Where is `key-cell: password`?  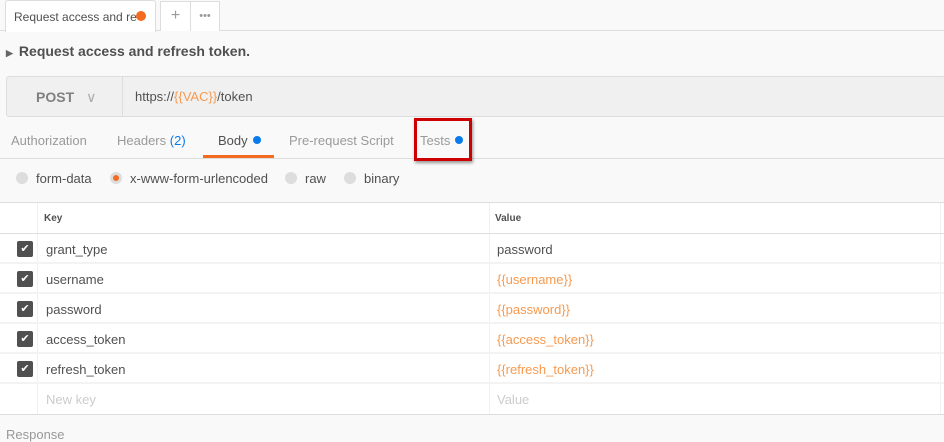
key-cell: password is located at coordinates (74, 309).